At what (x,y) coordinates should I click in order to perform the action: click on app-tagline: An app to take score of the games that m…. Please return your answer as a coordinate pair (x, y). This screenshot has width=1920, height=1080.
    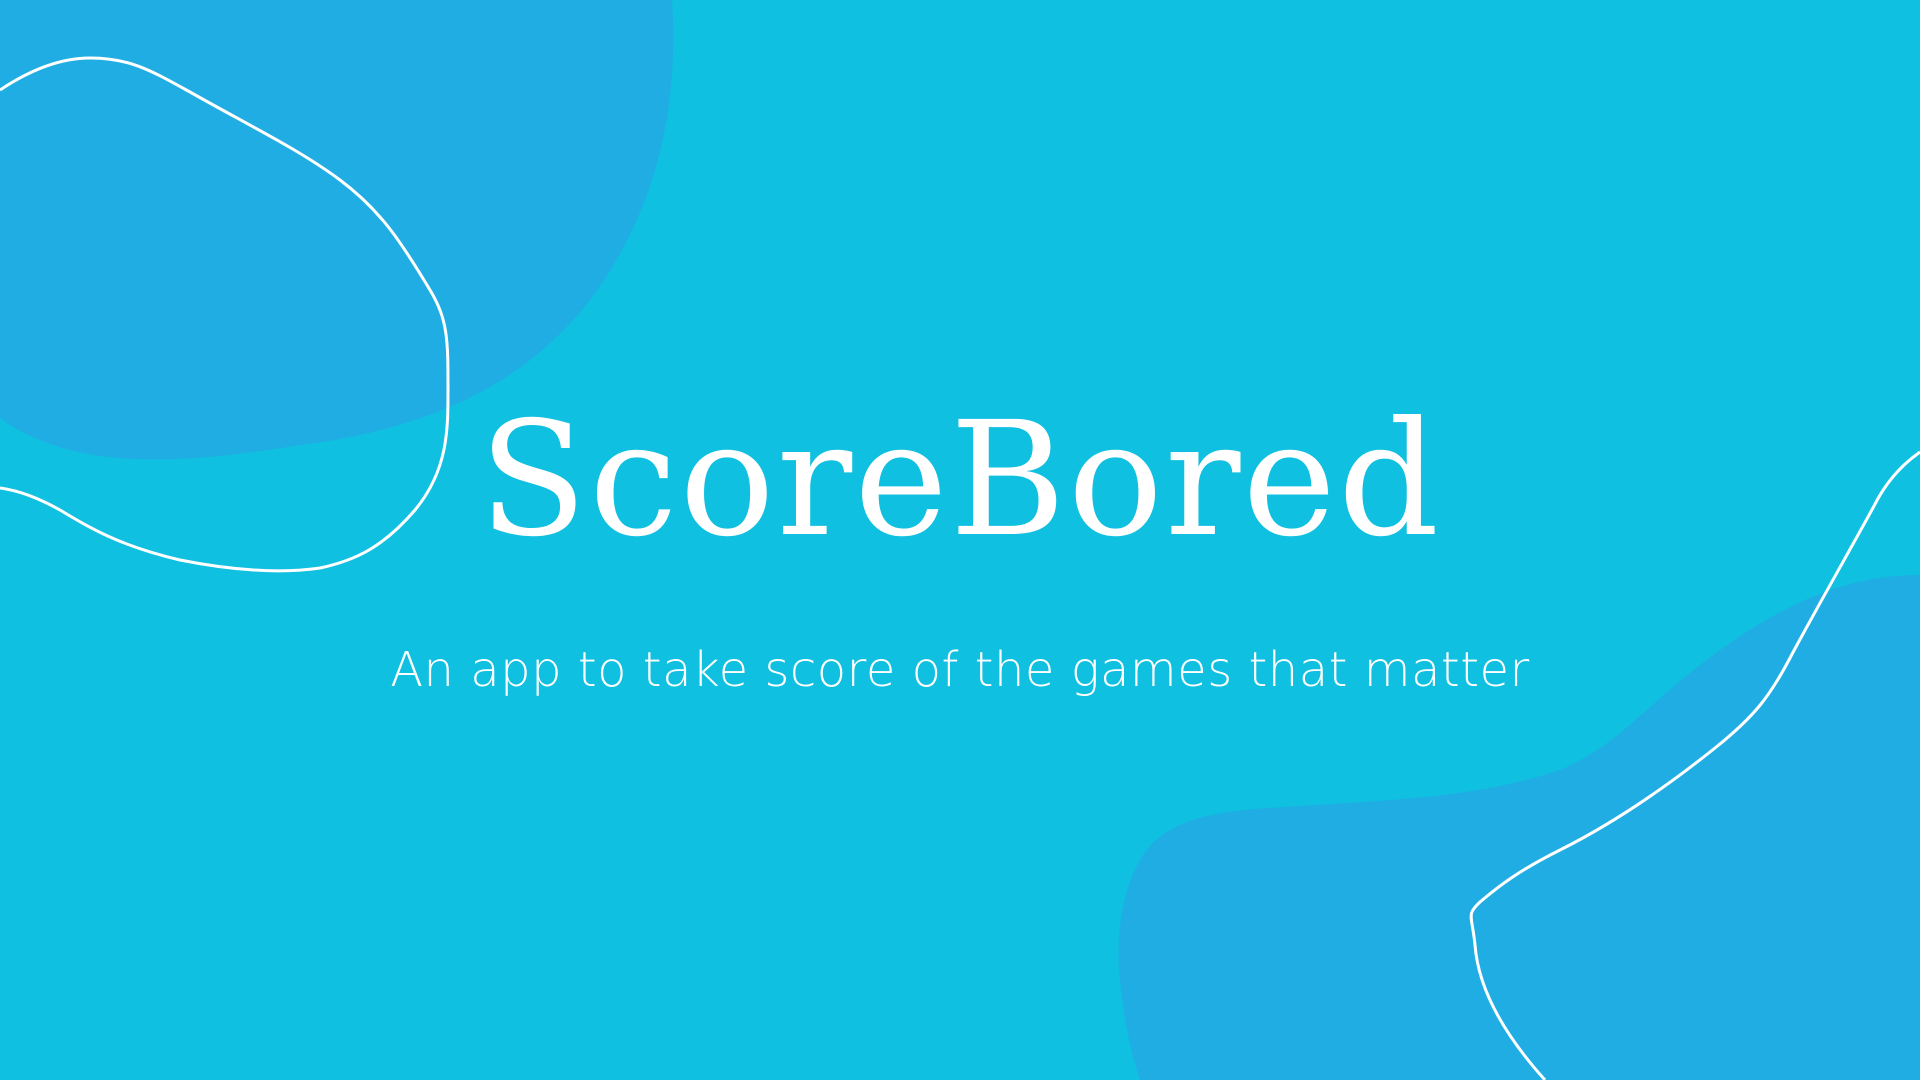
    Looking at the image, I should click on (960, 670).